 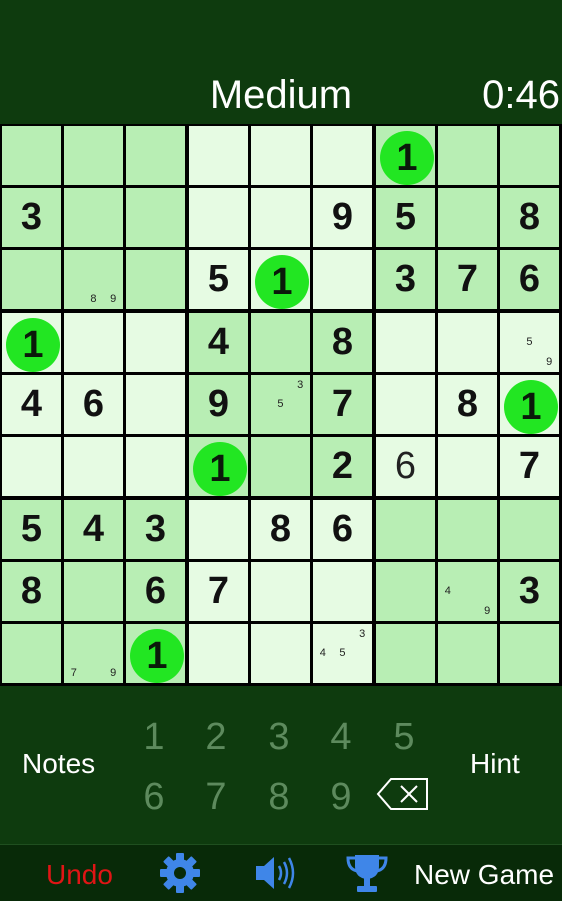 What do you see at coordinates (216, 737) in the screenshot?
I see `number-button: 2` at bounding box center [216, 737].